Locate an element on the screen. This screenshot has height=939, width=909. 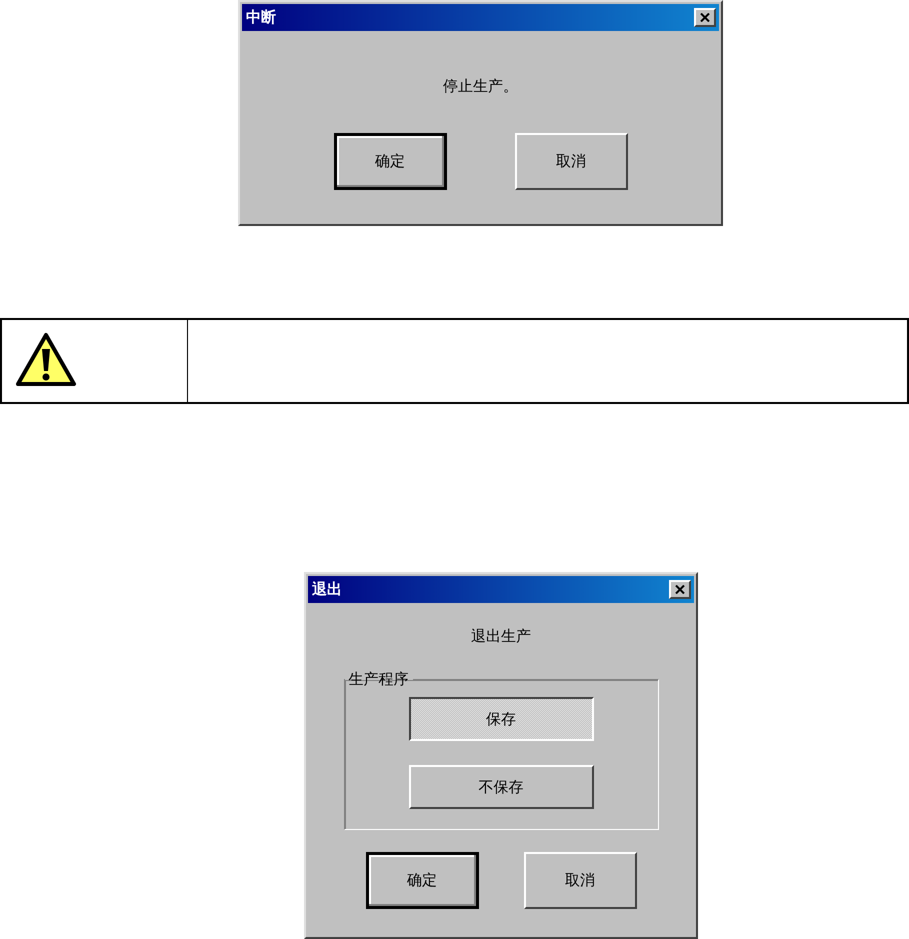
option-button: 不保存 is located at coordinates (501, 787).